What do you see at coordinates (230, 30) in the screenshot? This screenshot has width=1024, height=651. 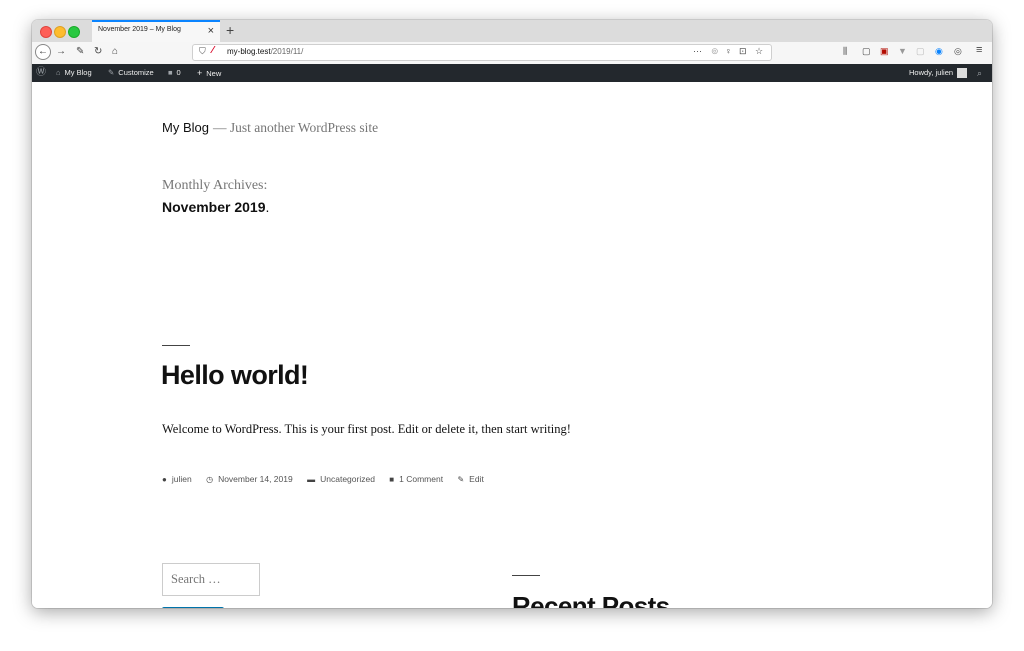 I see `new-tab-button: +` at bounding box center [230, 30].